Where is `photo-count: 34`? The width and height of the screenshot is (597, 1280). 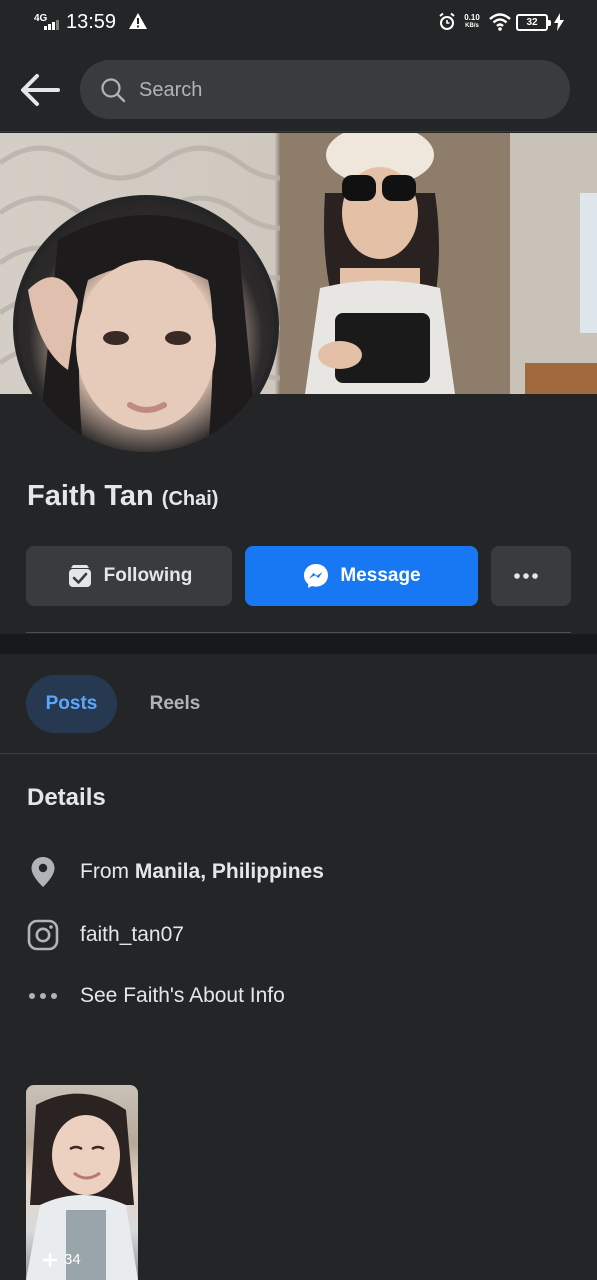
photo-count: 34 is located at coordinates (72, 1259).